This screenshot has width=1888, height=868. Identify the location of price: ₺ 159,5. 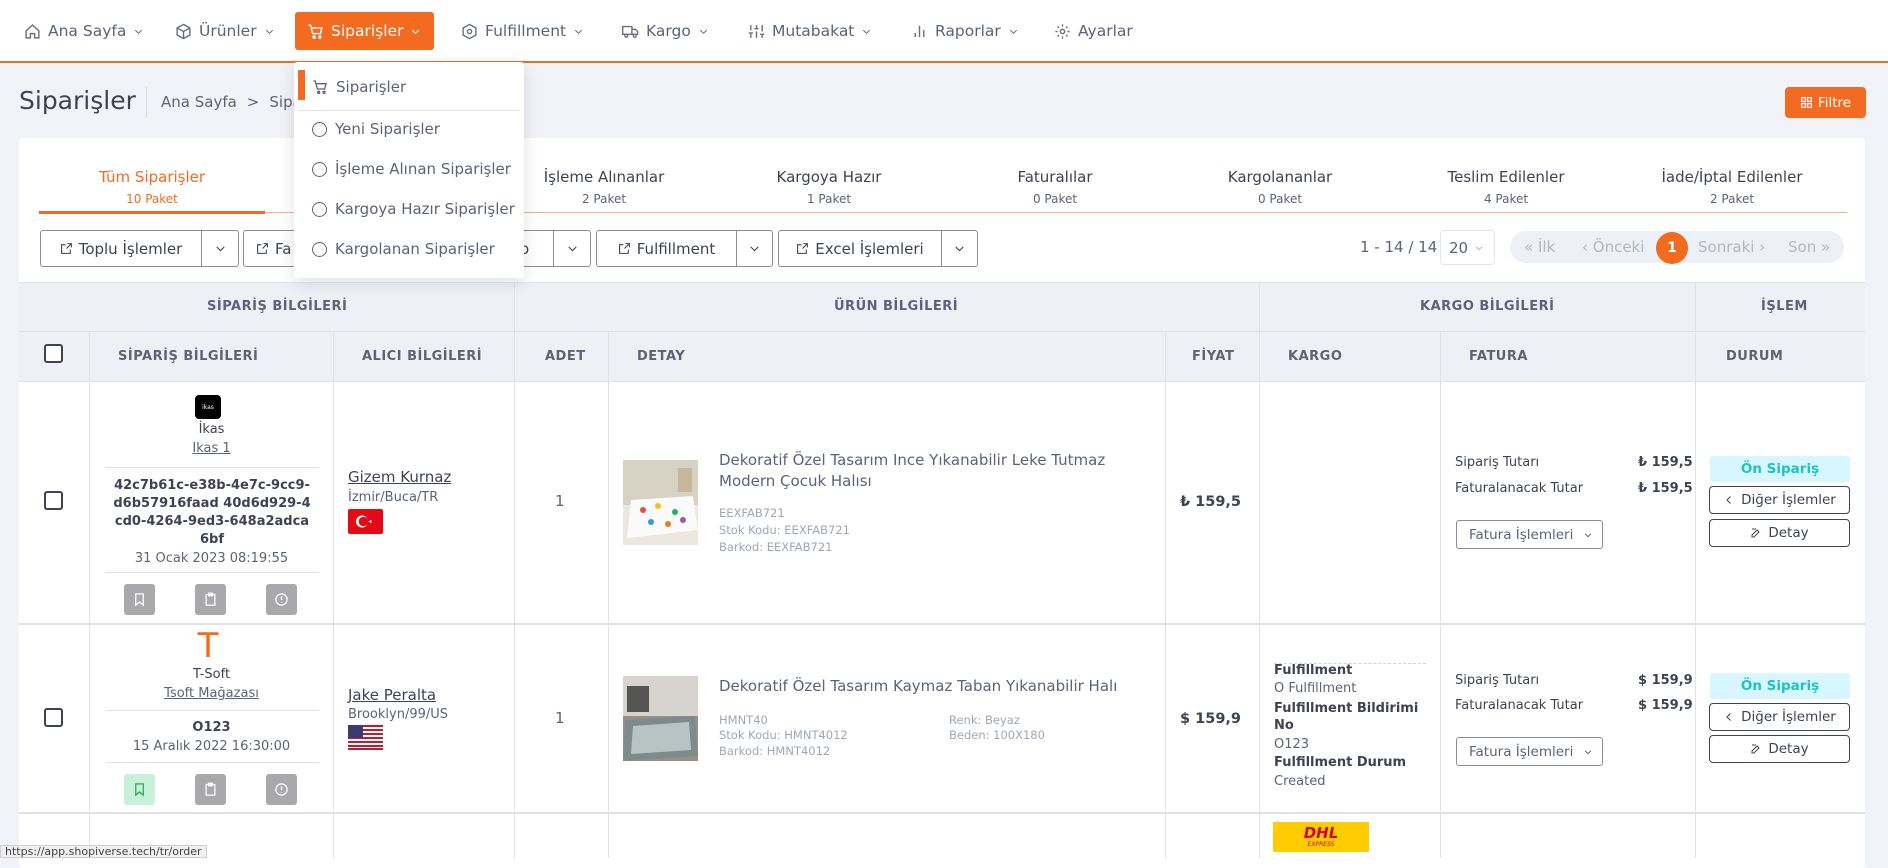
(1211, 502).